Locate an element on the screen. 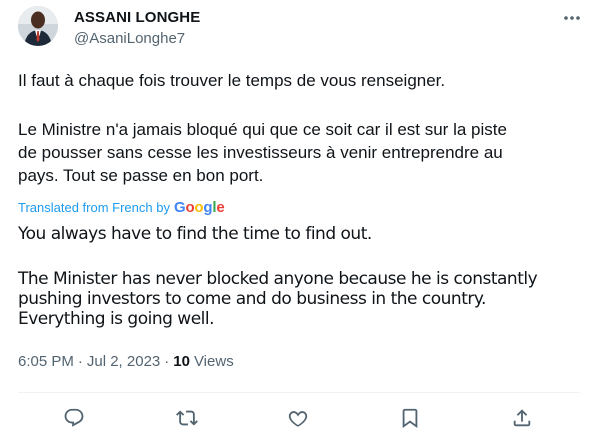 The image size is (598, 444). reply-button is located at coordinates (74, 418).